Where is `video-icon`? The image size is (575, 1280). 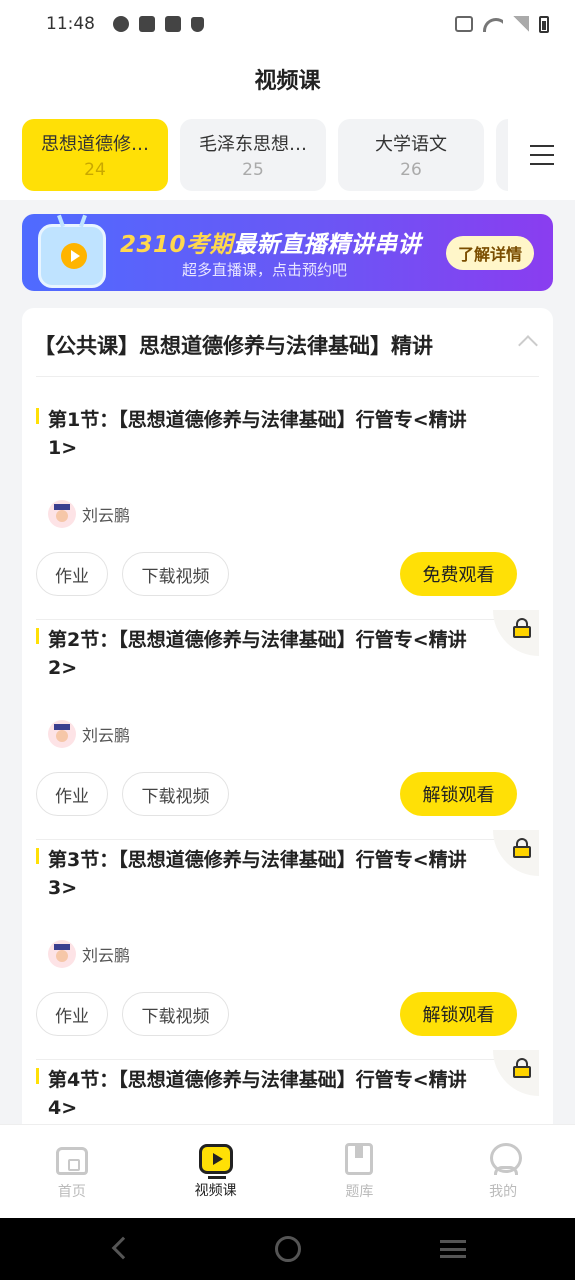
video-icon is located at coordinates (215, 1161).